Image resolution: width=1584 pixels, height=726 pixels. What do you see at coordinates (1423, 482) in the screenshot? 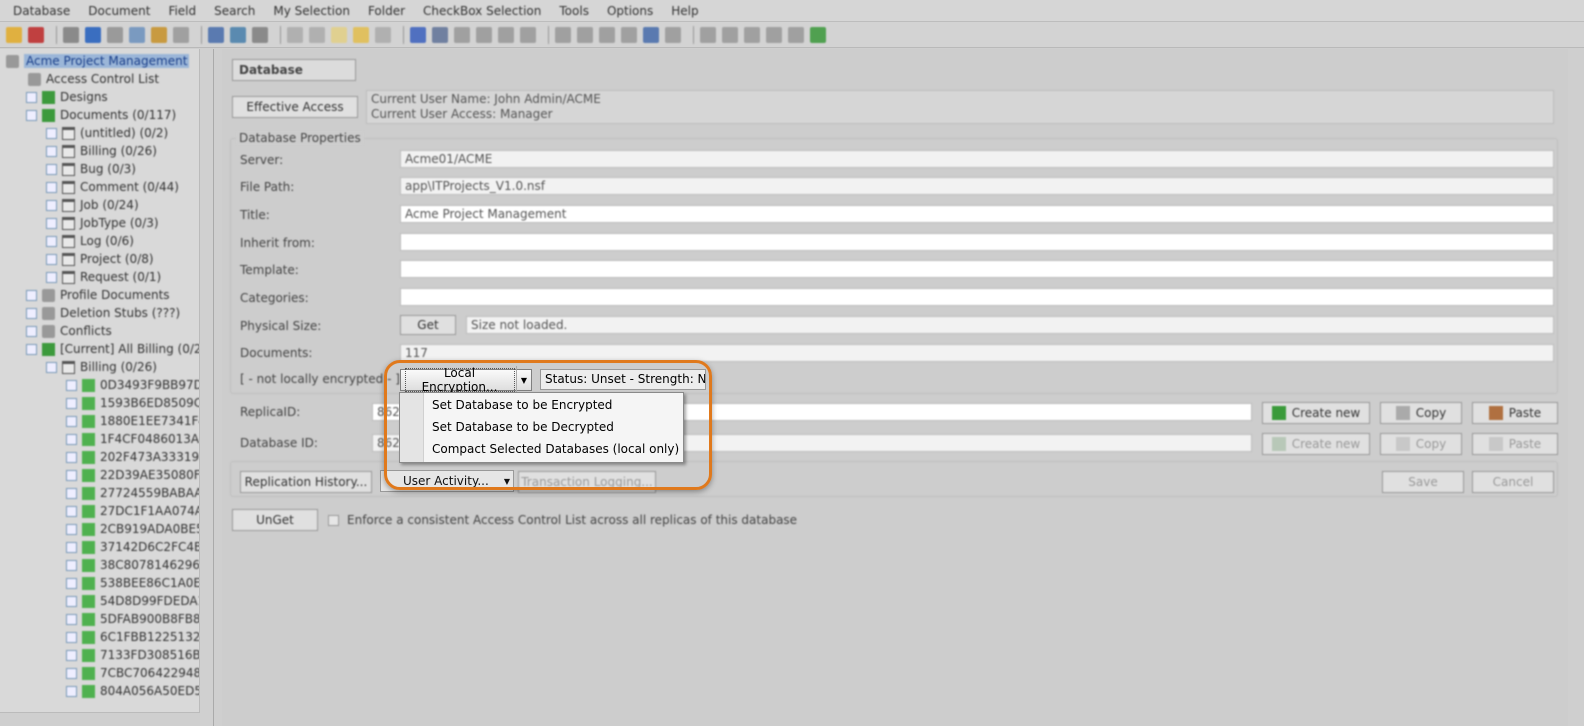
I see `save-button: Save` at bounding box center [1423, 482].